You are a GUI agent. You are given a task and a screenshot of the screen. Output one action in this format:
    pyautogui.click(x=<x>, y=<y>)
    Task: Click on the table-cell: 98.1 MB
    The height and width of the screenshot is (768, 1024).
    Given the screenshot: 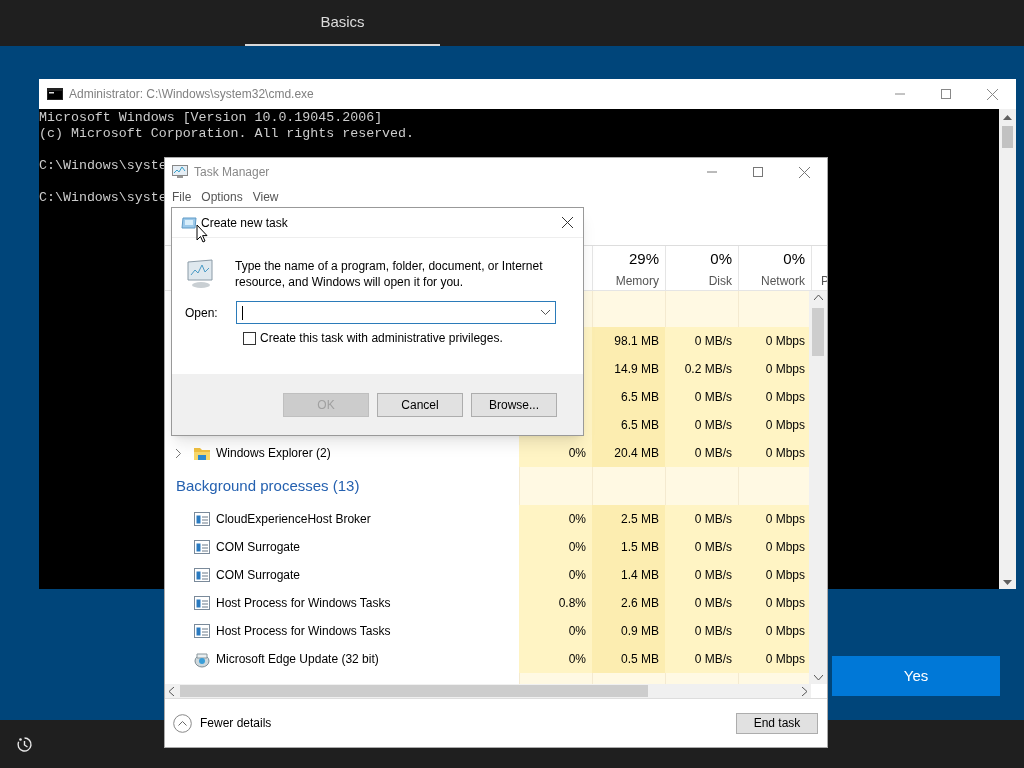 What is the action you would take?
    pyautogui.click(x=628, y=341)
    